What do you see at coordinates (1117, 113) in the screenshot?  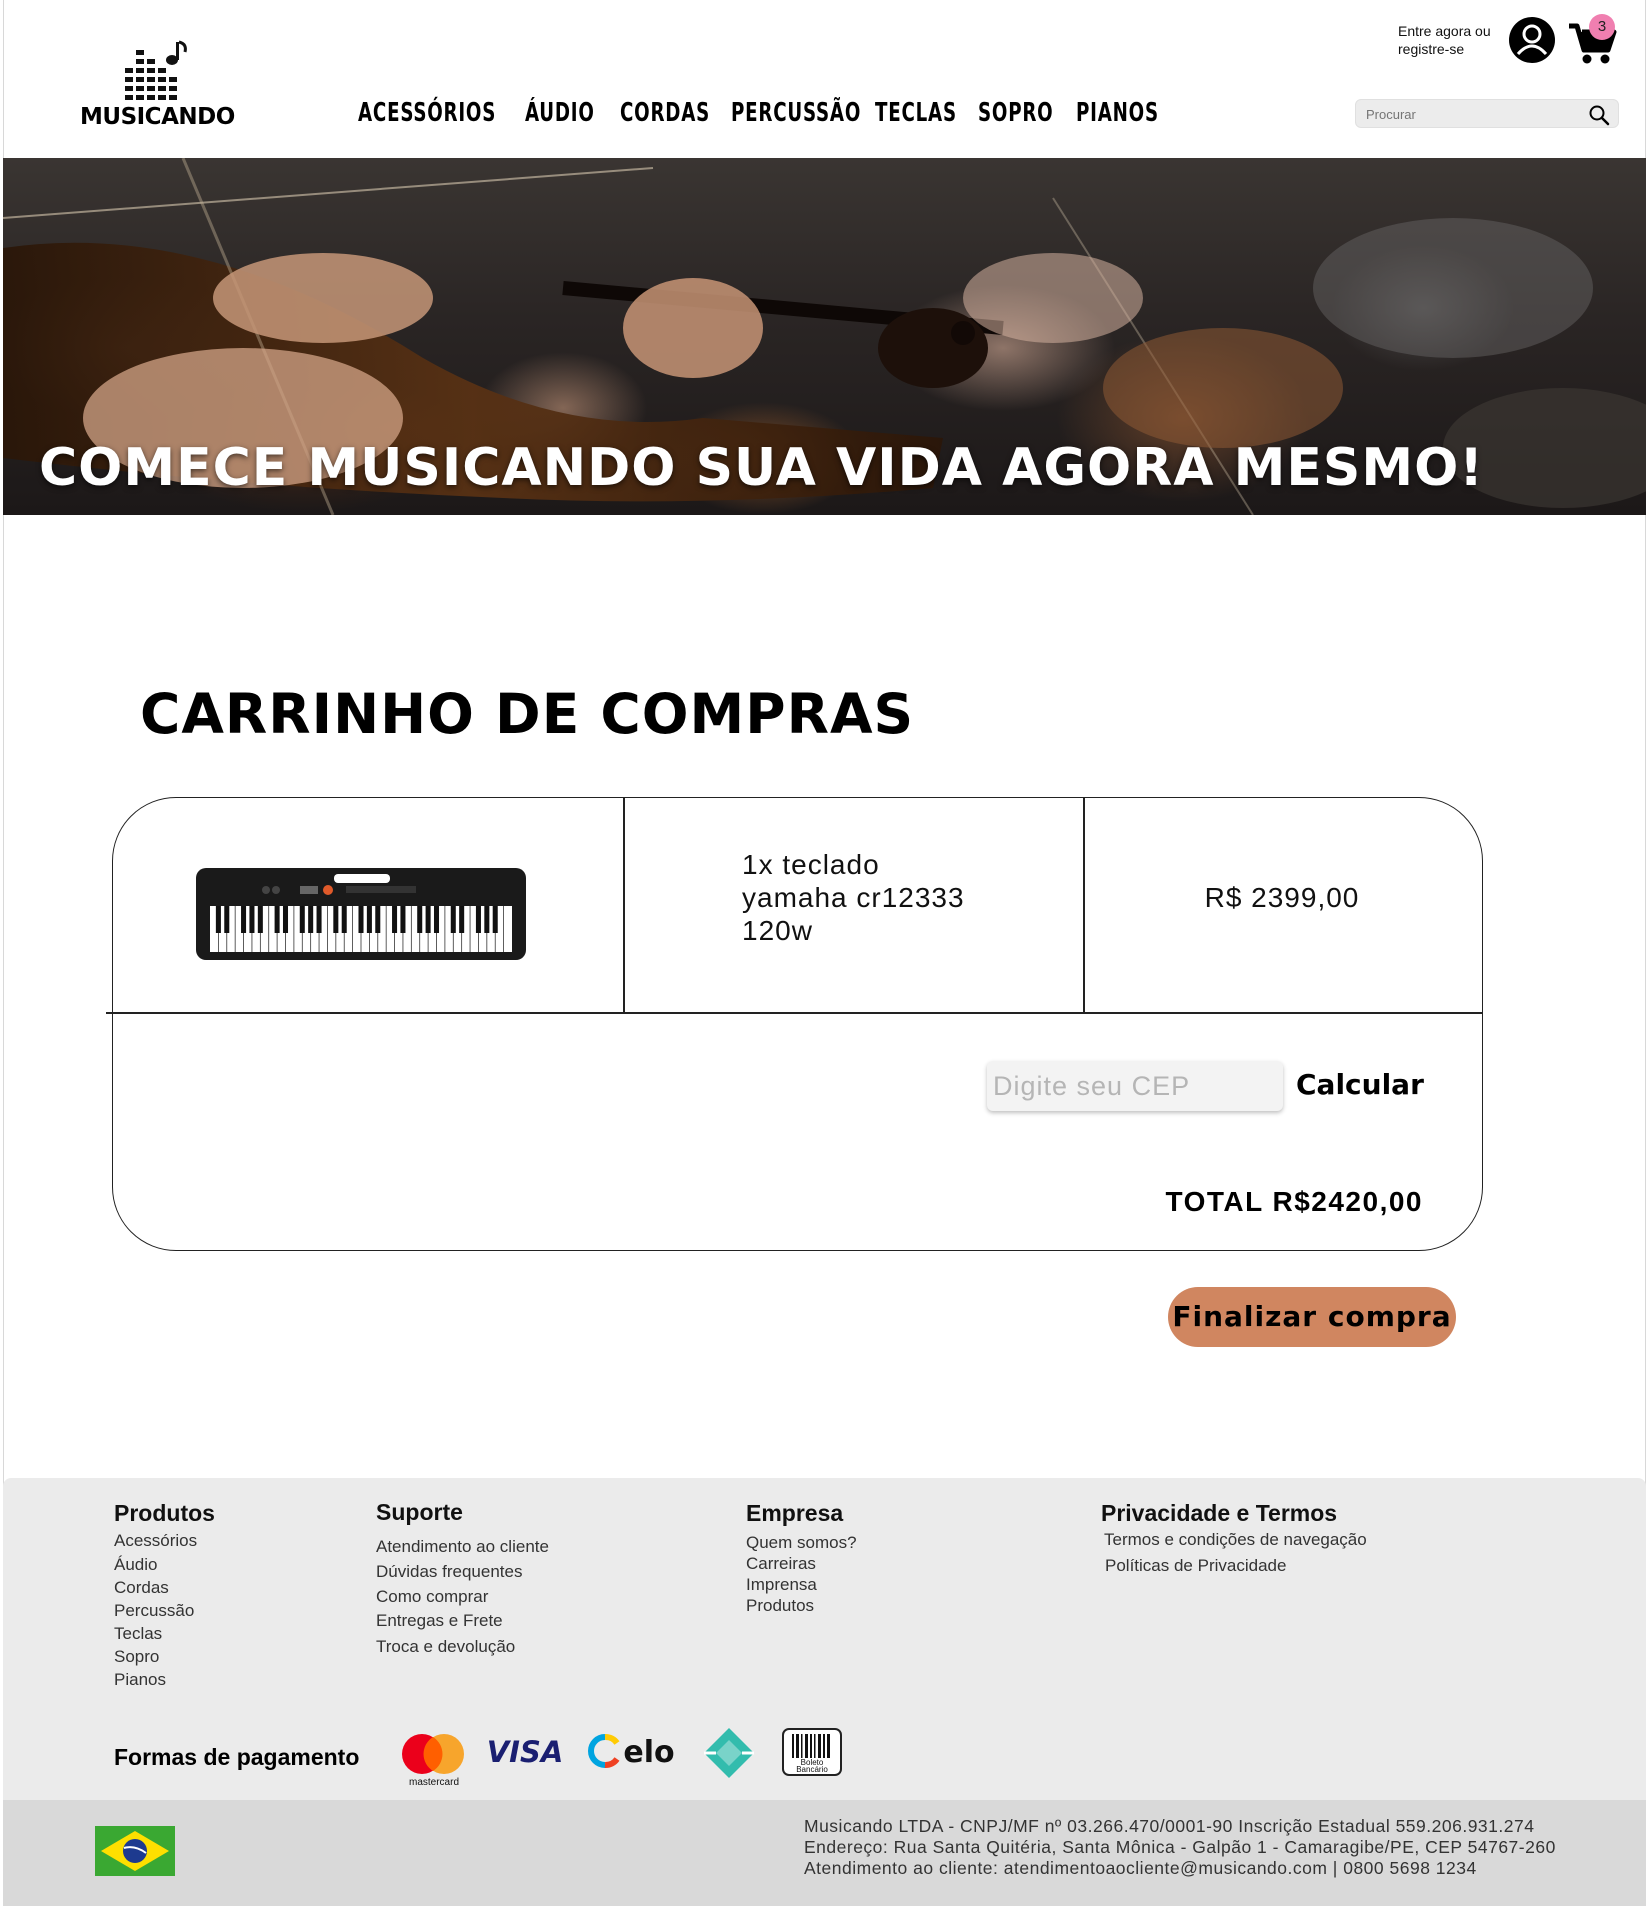 I see `nav-item-pianos: PIANOS` at bounding box center [1117, 113].